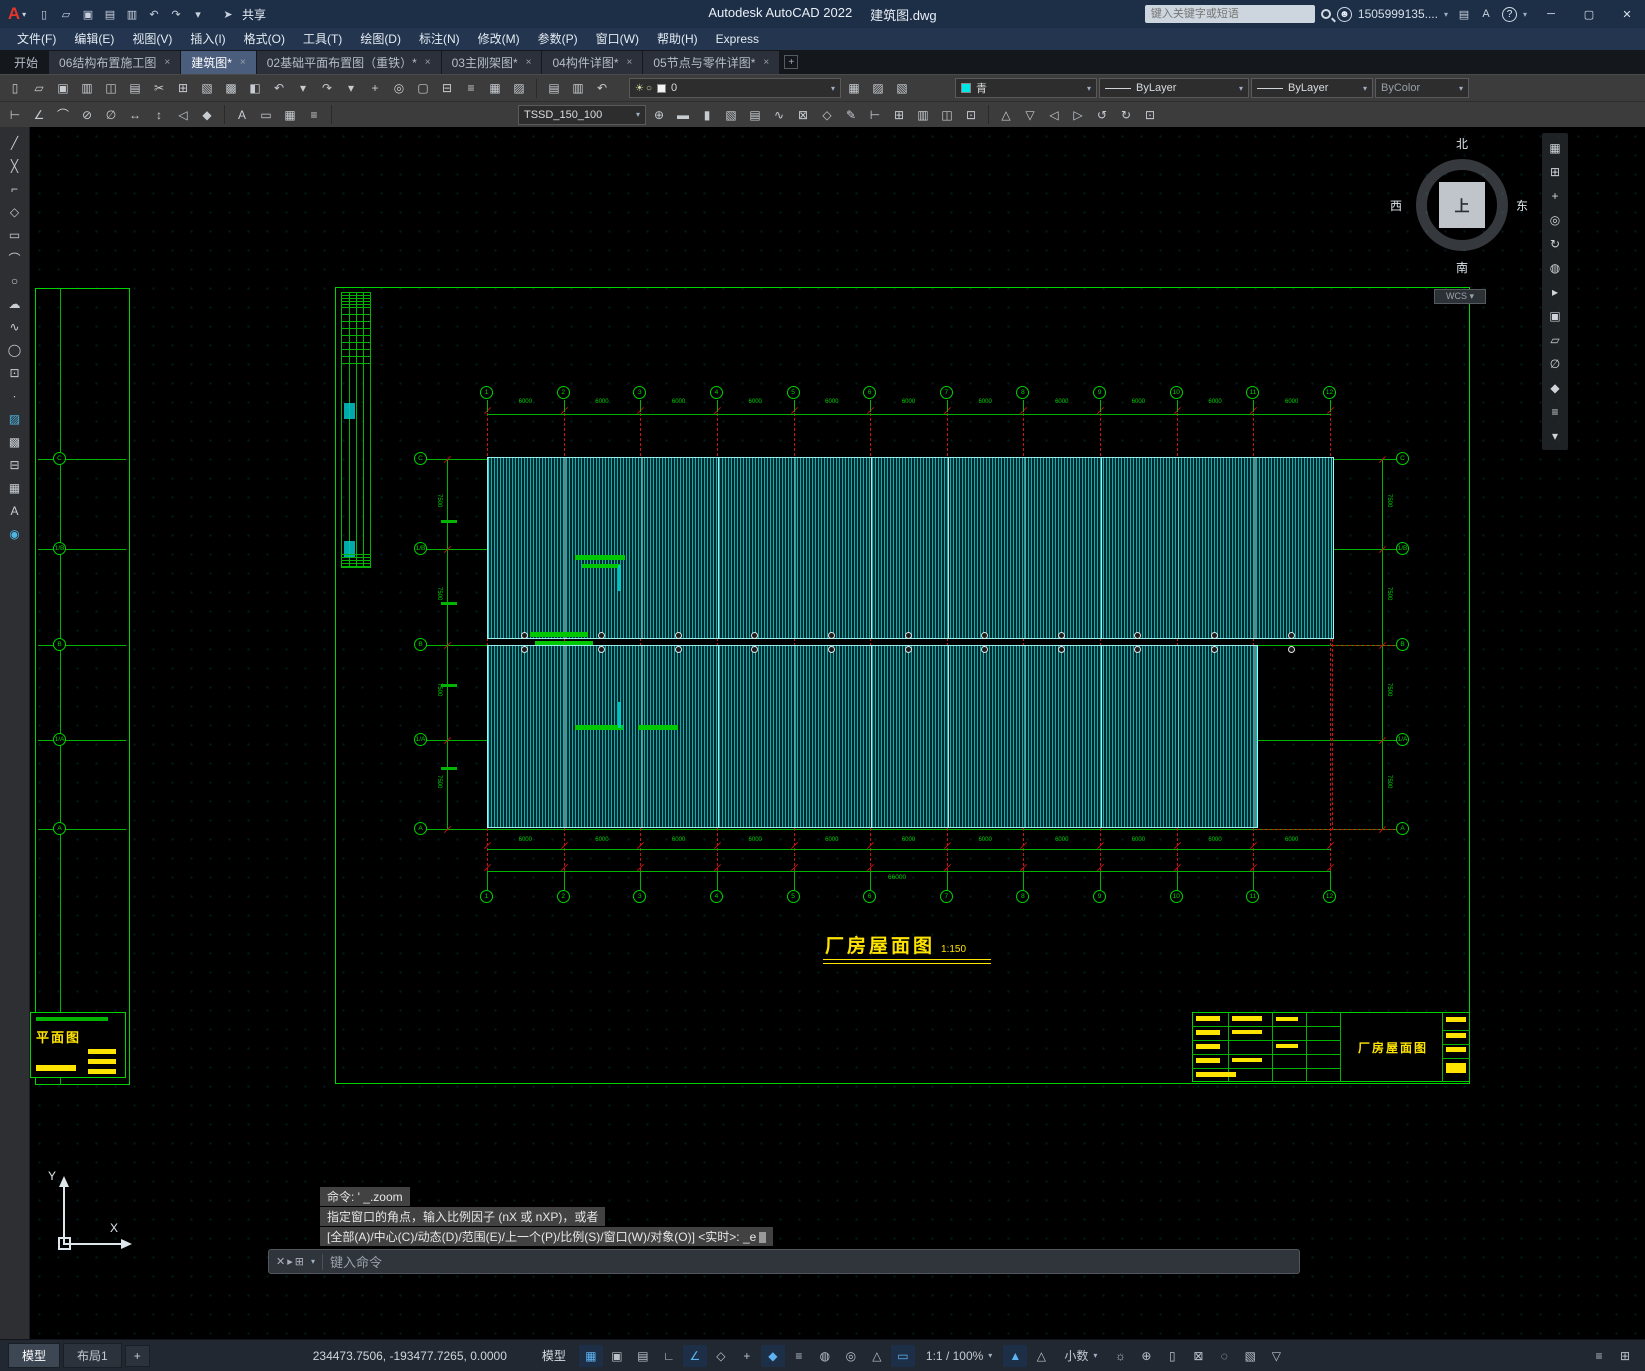  What do you see at coordinates (1224, 1356) in the screenshot?
I see `isolate-objects-icon: ◌` at bounding box center [1224, 1356].